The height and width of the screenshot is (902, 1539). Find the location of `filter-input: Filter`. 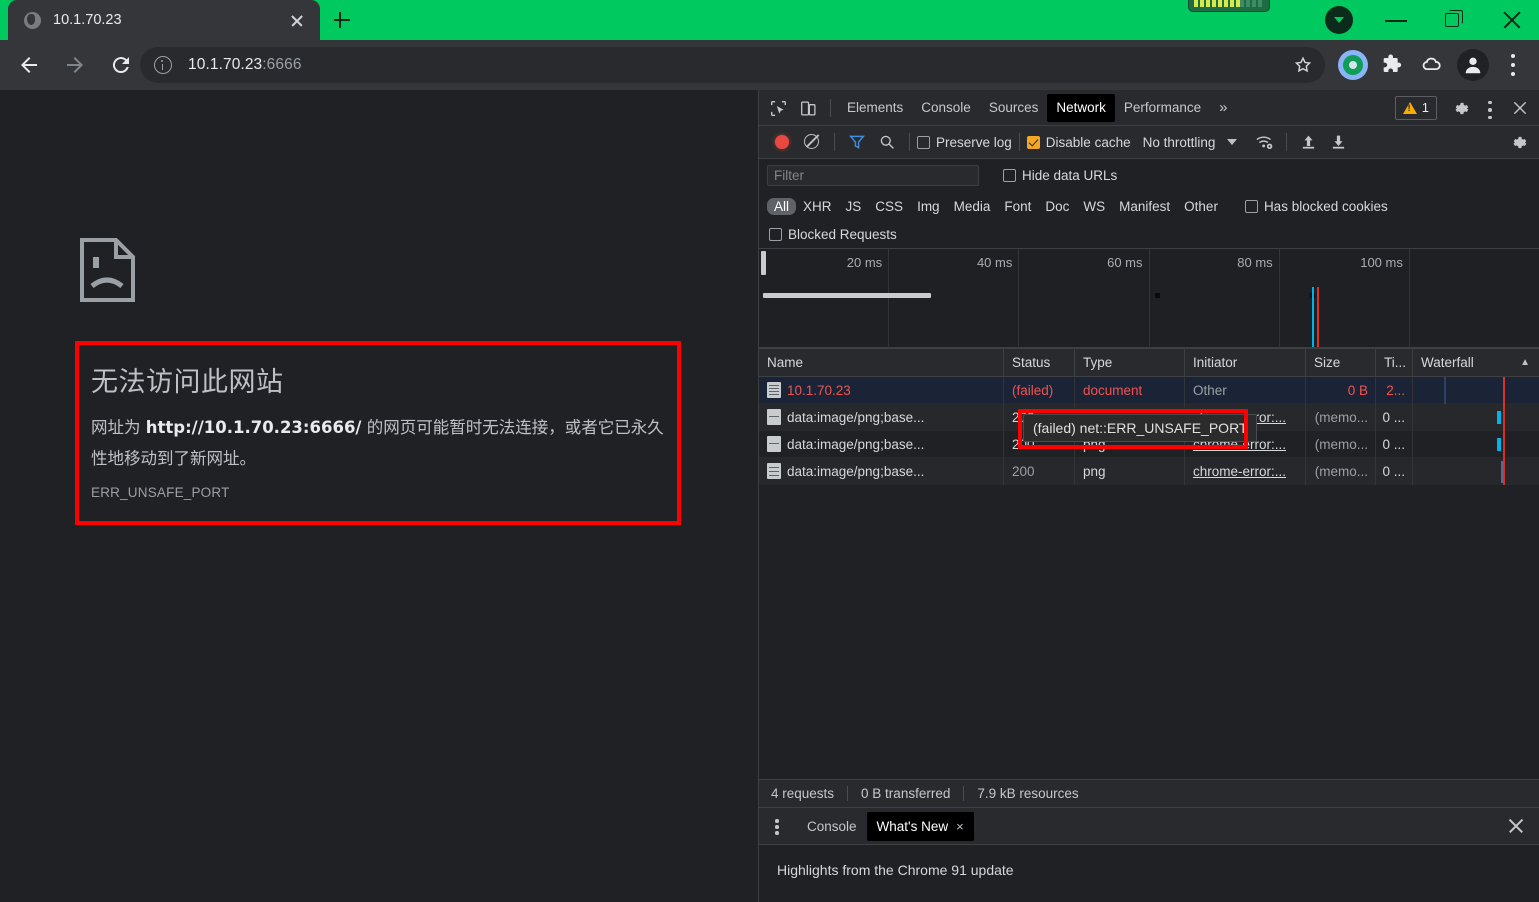

filter-input: Filter is located at coordinates (873, 175).